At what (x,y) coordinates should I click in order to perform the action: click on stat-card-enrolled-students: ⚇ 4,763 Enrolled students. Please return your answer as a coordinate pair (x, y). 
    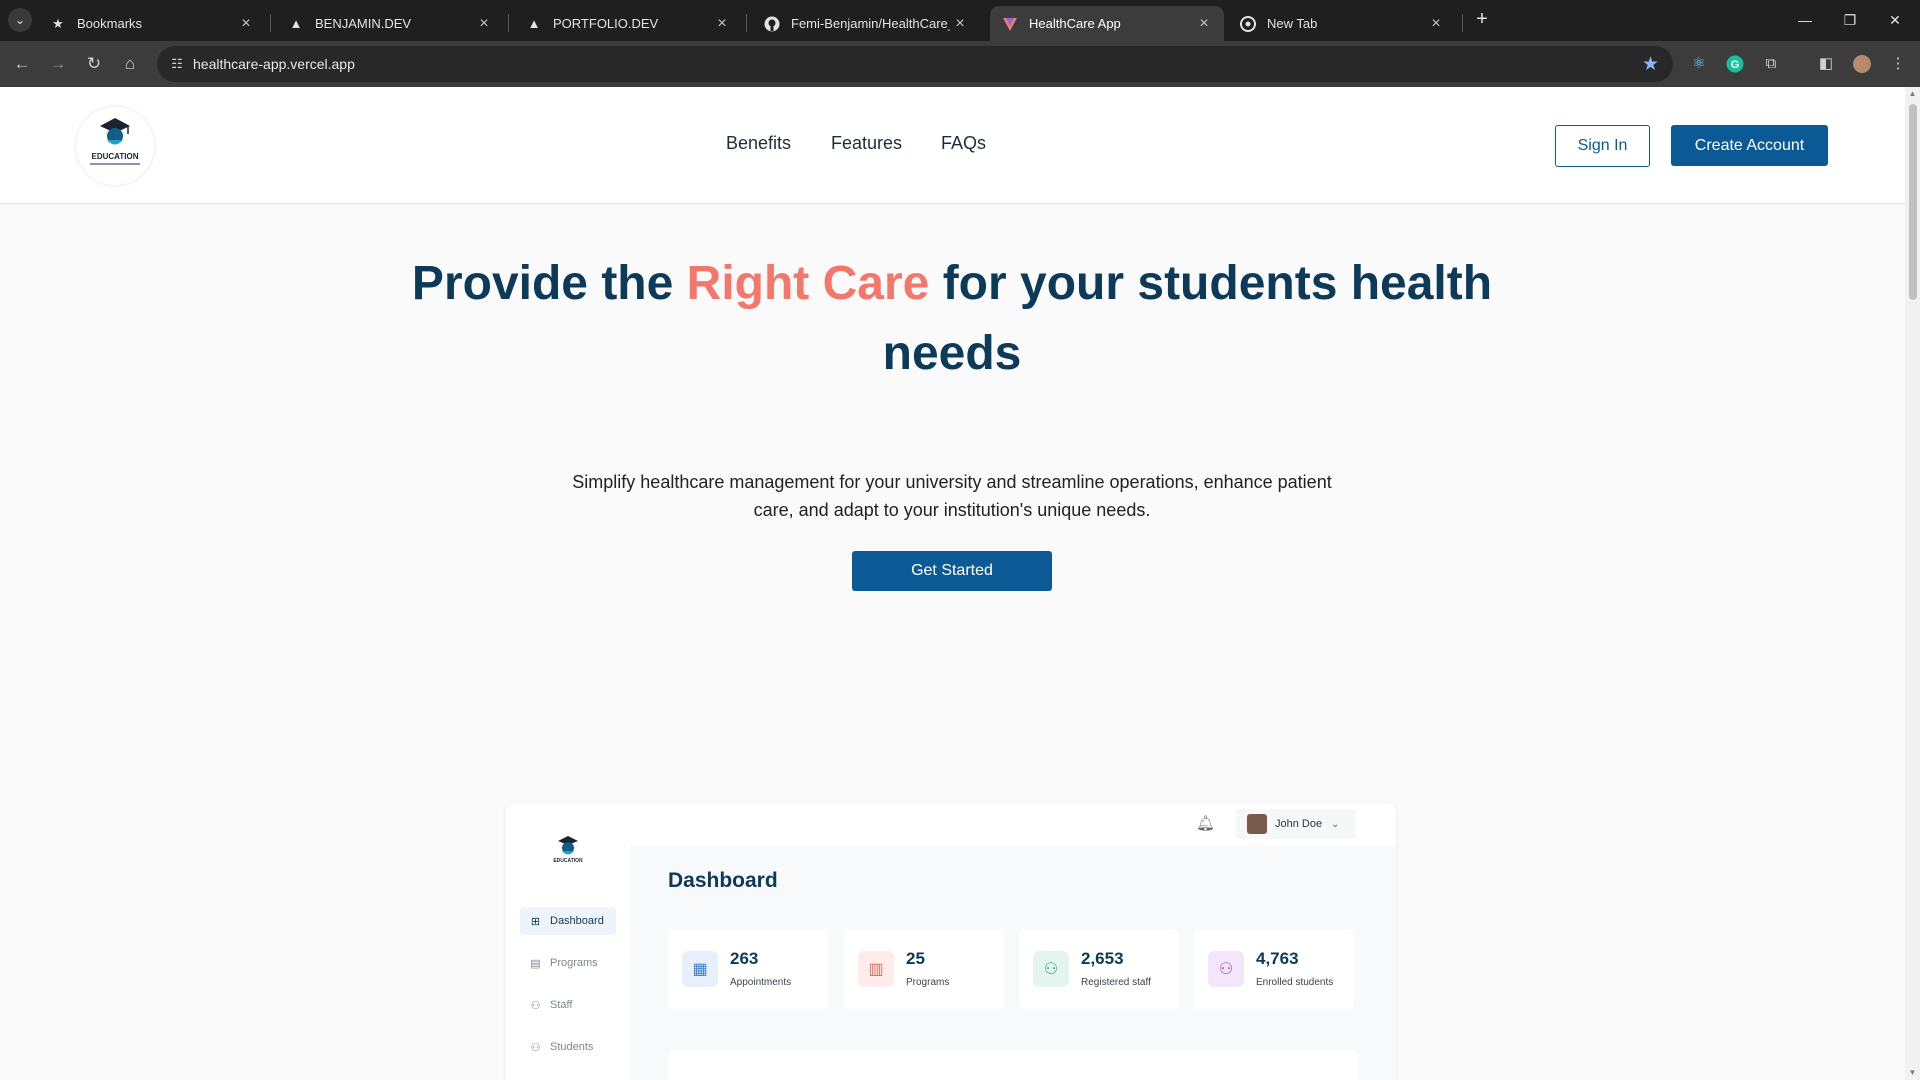
    Looking at the image, I should click on (1274, 969).